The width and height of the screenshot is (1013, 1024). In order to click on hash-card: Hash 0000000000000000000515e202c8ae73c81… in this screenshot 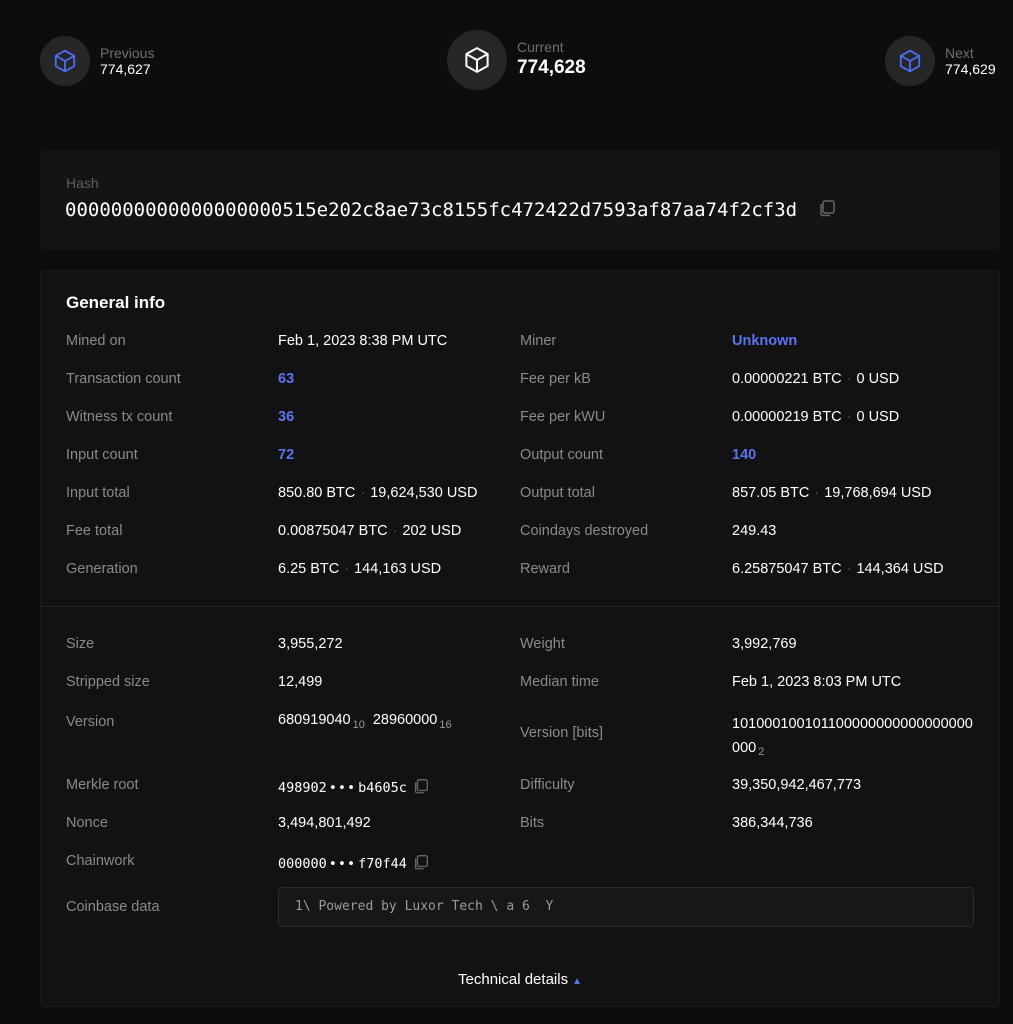, I will do `click(520, 200)`.